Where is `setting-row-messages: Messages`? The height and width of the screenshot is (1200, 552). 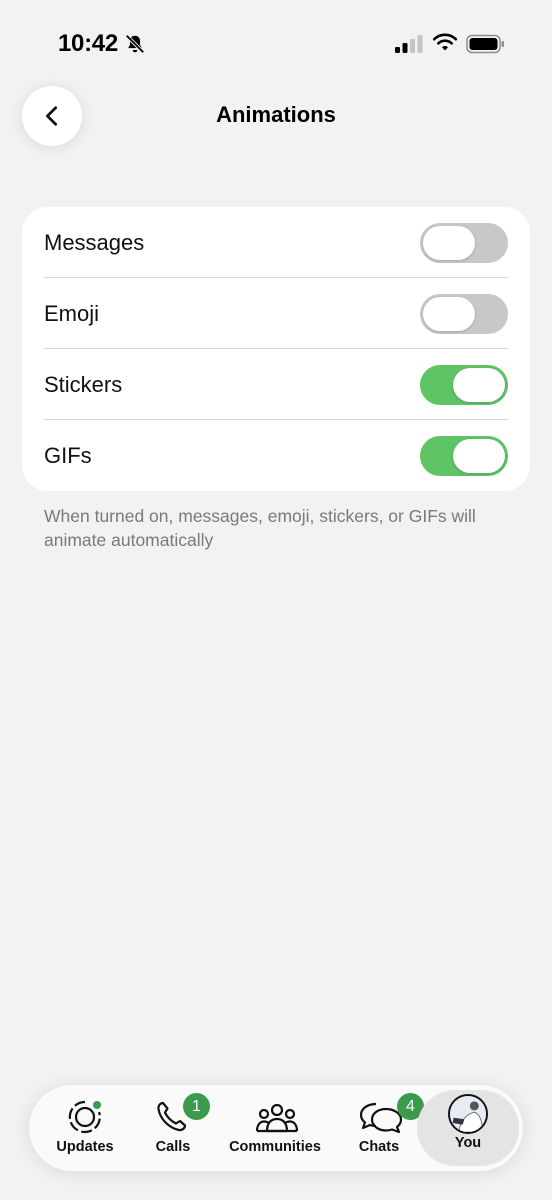 setting-row-messages: Messages is located at coordinates (276, 242).